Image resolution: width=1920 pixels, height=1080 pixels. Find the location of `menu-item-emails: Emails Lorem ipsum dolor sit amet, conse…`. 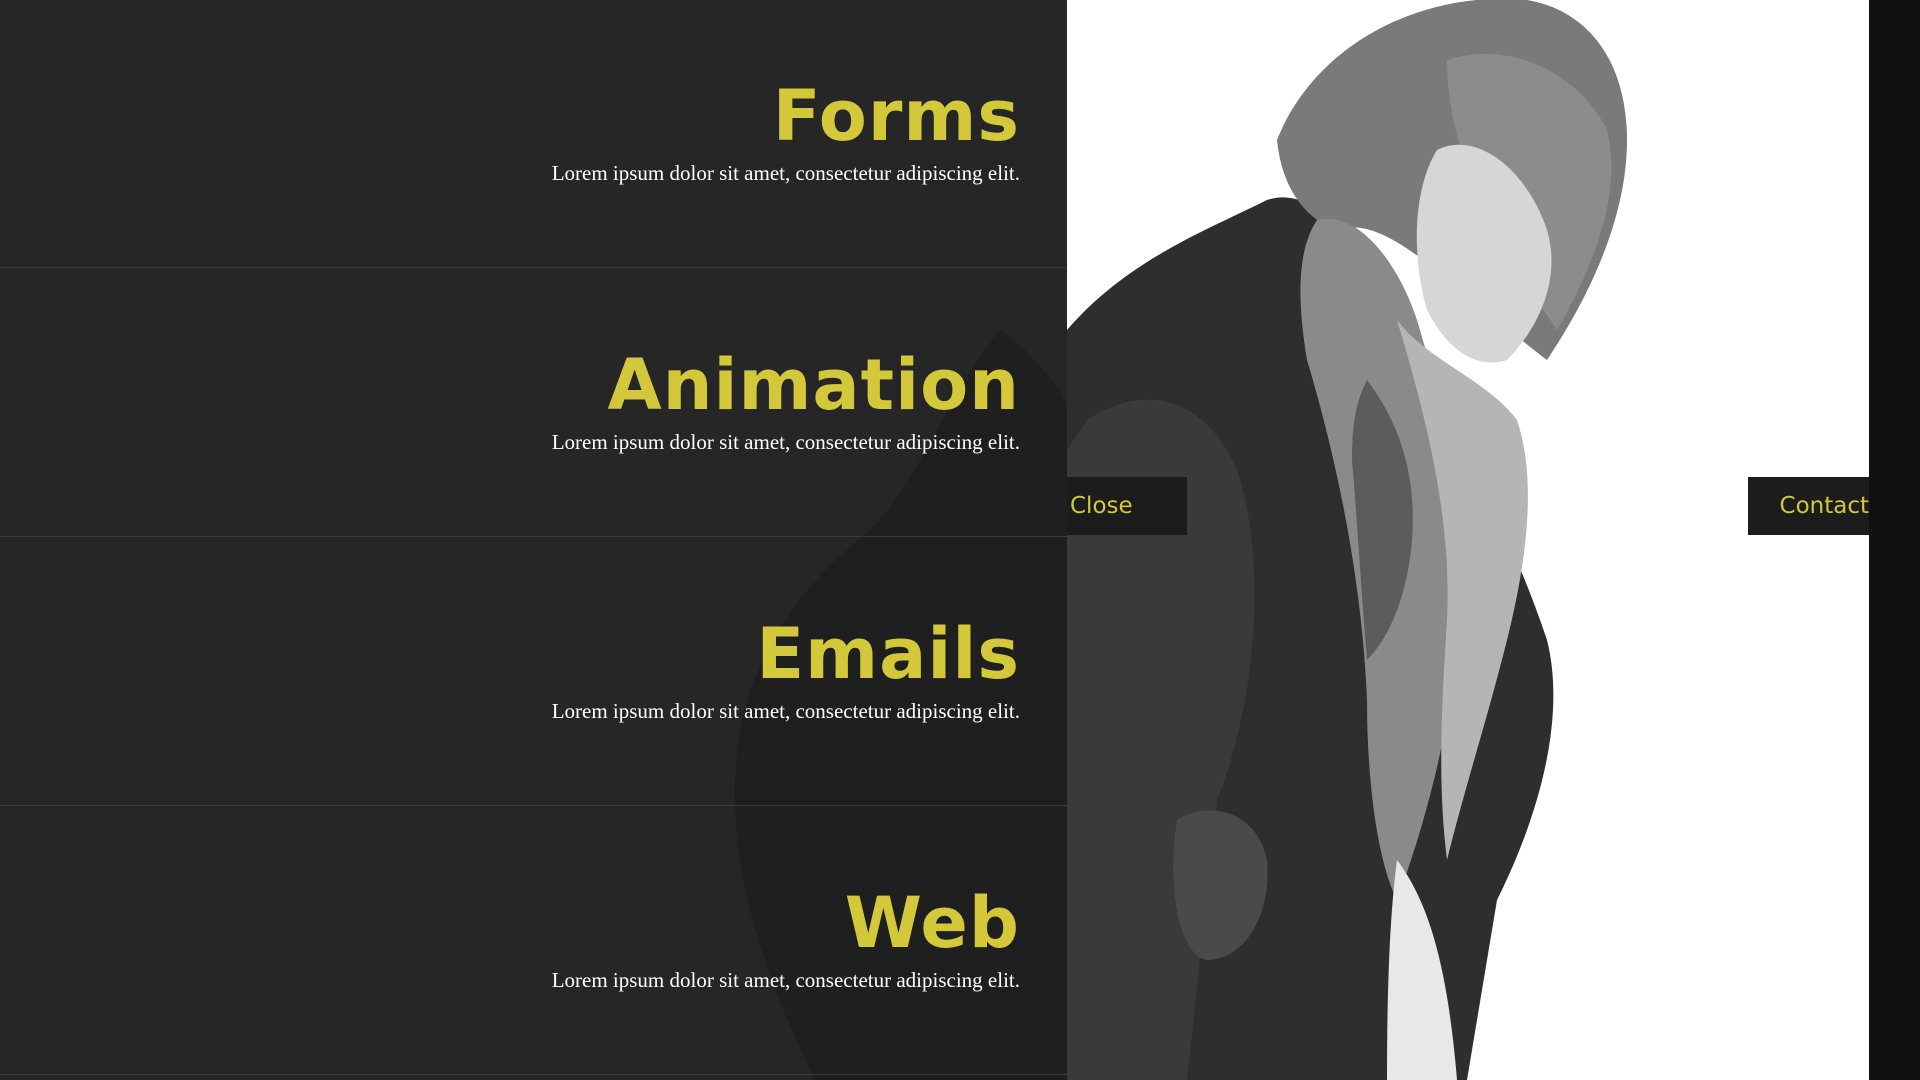

menu-item-emails: Emails Lorem ipsum dolor sit amet, conse… is located at coordinates (533, 672).